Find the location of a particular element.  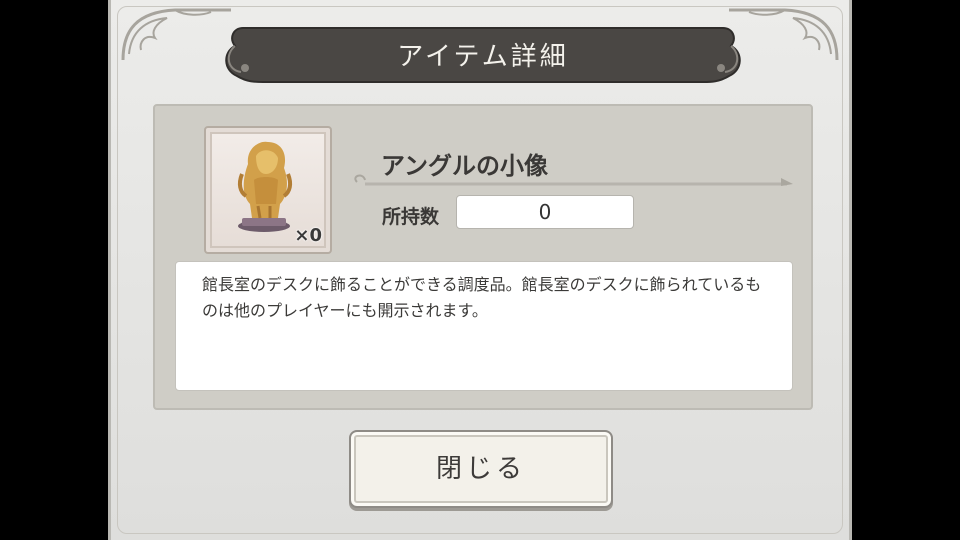

item-icon-slot: ×0 is located at coordinates (268, 190).